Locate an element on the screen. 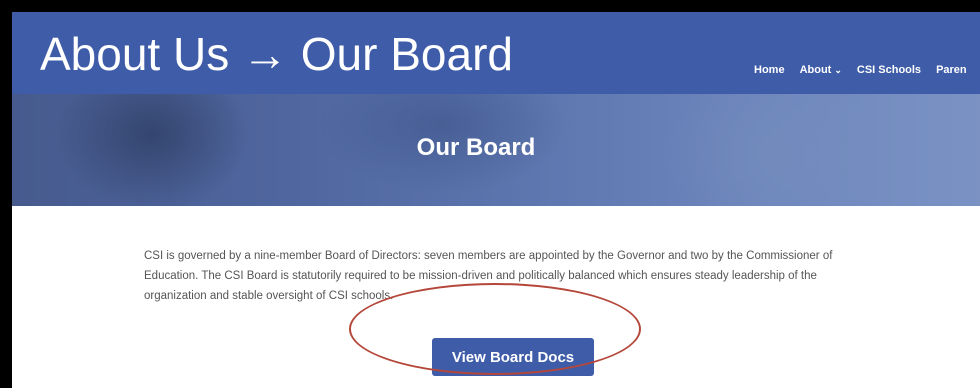 The image size is (980, 388). nav-about-label: About is located at coordinates (815, 70).